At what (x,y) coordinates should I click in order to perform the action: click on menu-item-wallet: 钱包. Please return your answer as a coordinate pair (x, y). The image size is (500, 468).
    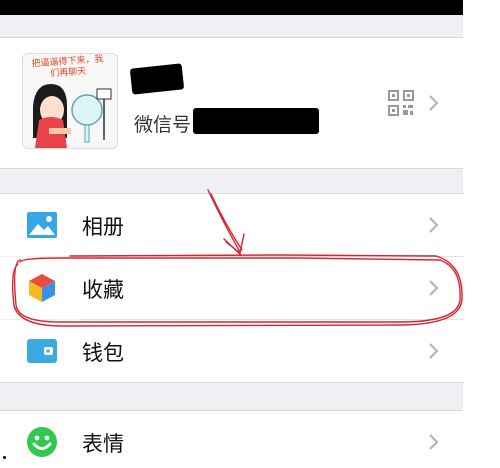
    Looking at the image, I should click on (231, 351).